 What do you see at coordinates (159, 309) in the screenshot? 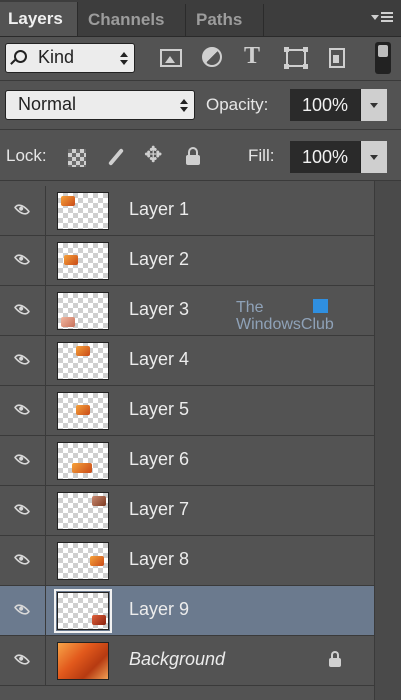
I see `layer-name: Layer 3` at bounding box center [159, 309].